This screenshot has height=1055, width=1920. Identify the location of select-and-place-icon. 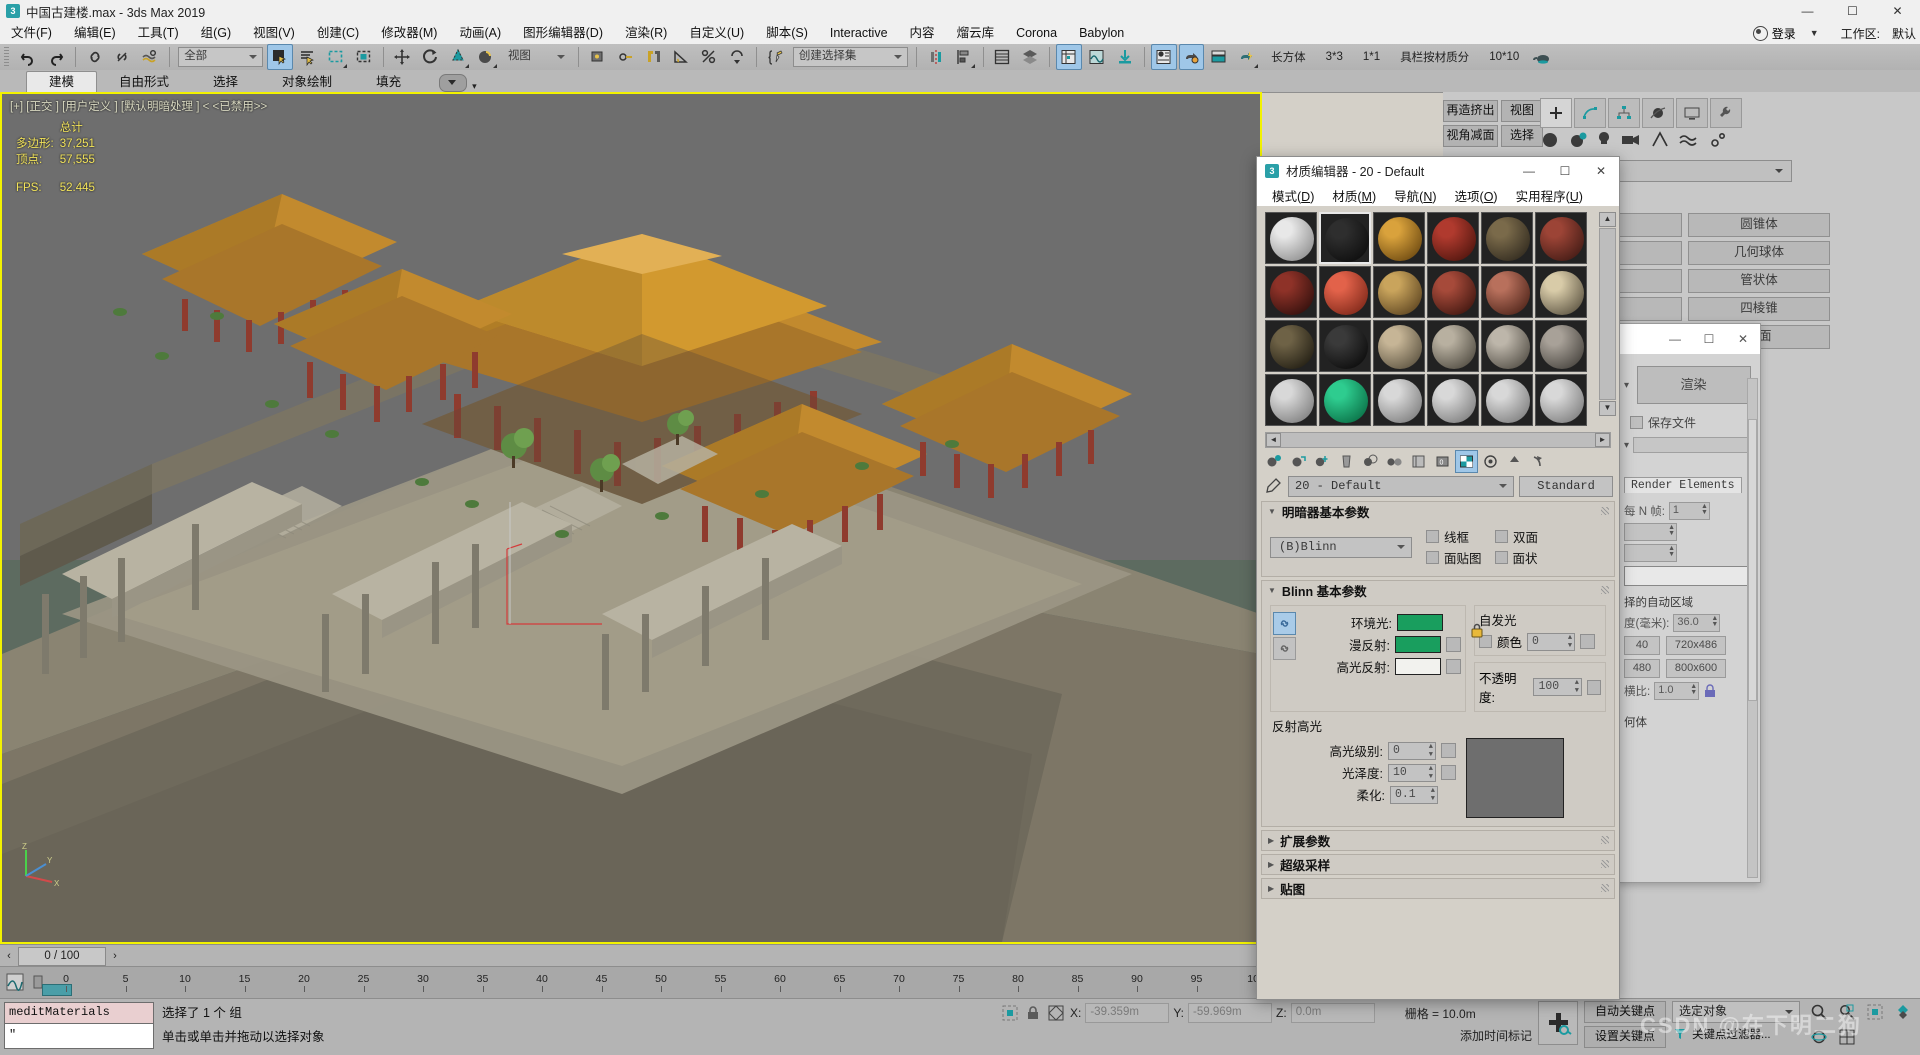
(486, 57).